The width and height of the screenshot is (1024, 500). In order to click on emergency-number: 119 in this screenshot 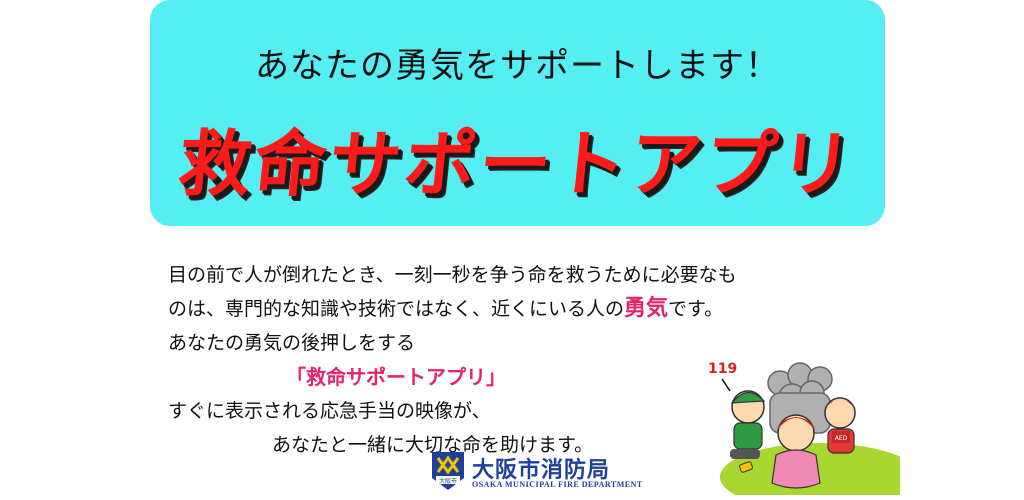, I will do `click(722, 369)`.